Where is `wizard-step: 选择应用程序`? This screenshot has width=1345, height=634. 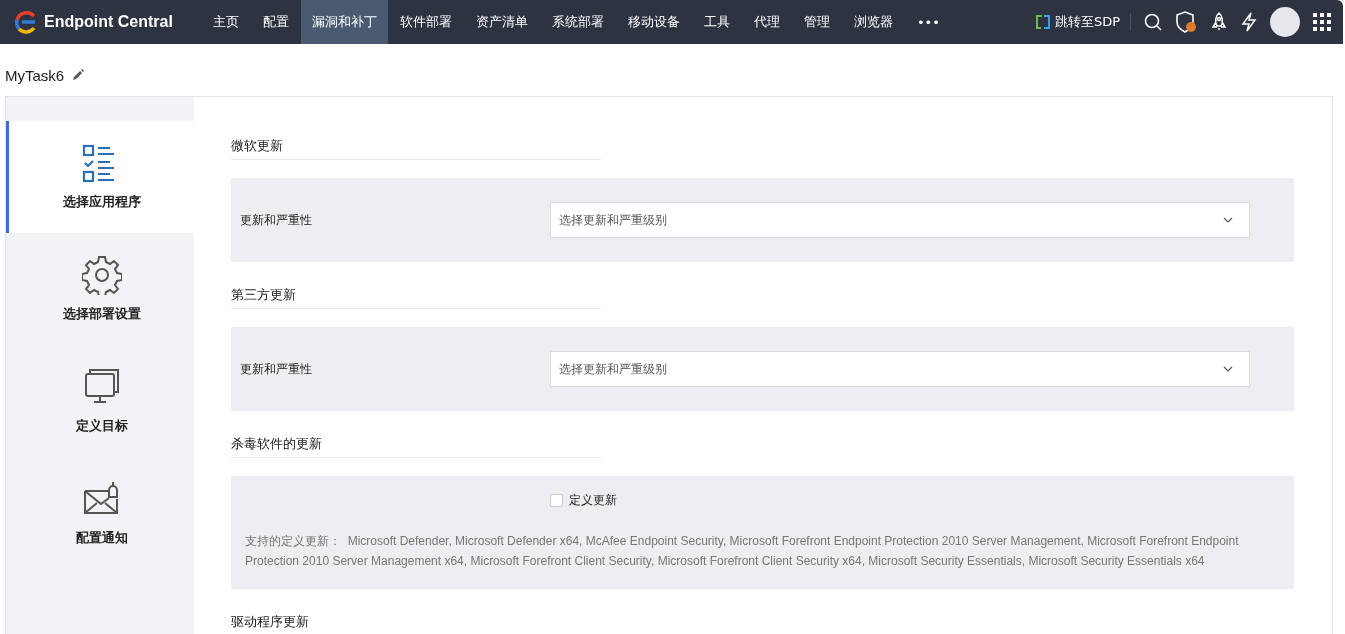 wizard-step: 选择应用程序 is located at coordinates (100, 177).